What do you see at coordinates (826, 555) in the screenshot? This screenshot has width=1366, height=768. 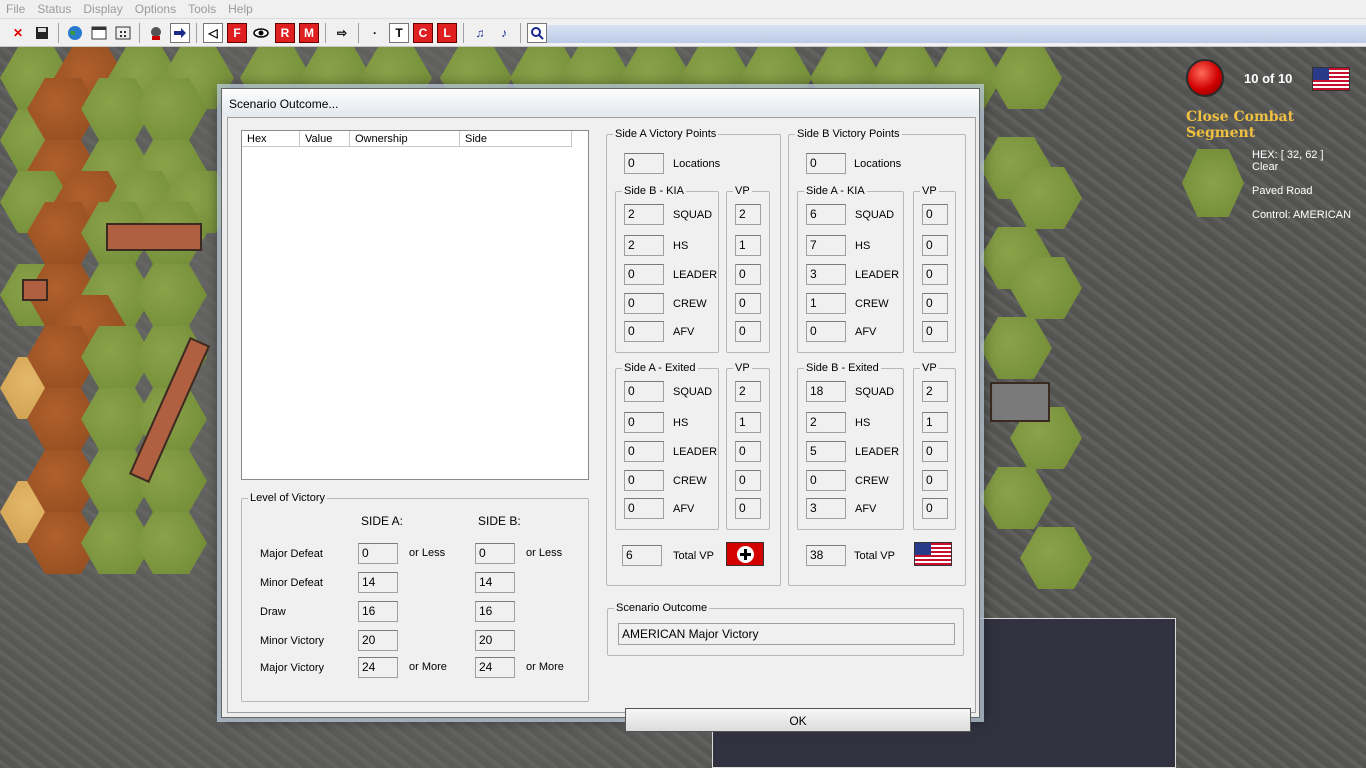 I see `side-b-total-vp-field: 38` at bounding box center [826, 555].